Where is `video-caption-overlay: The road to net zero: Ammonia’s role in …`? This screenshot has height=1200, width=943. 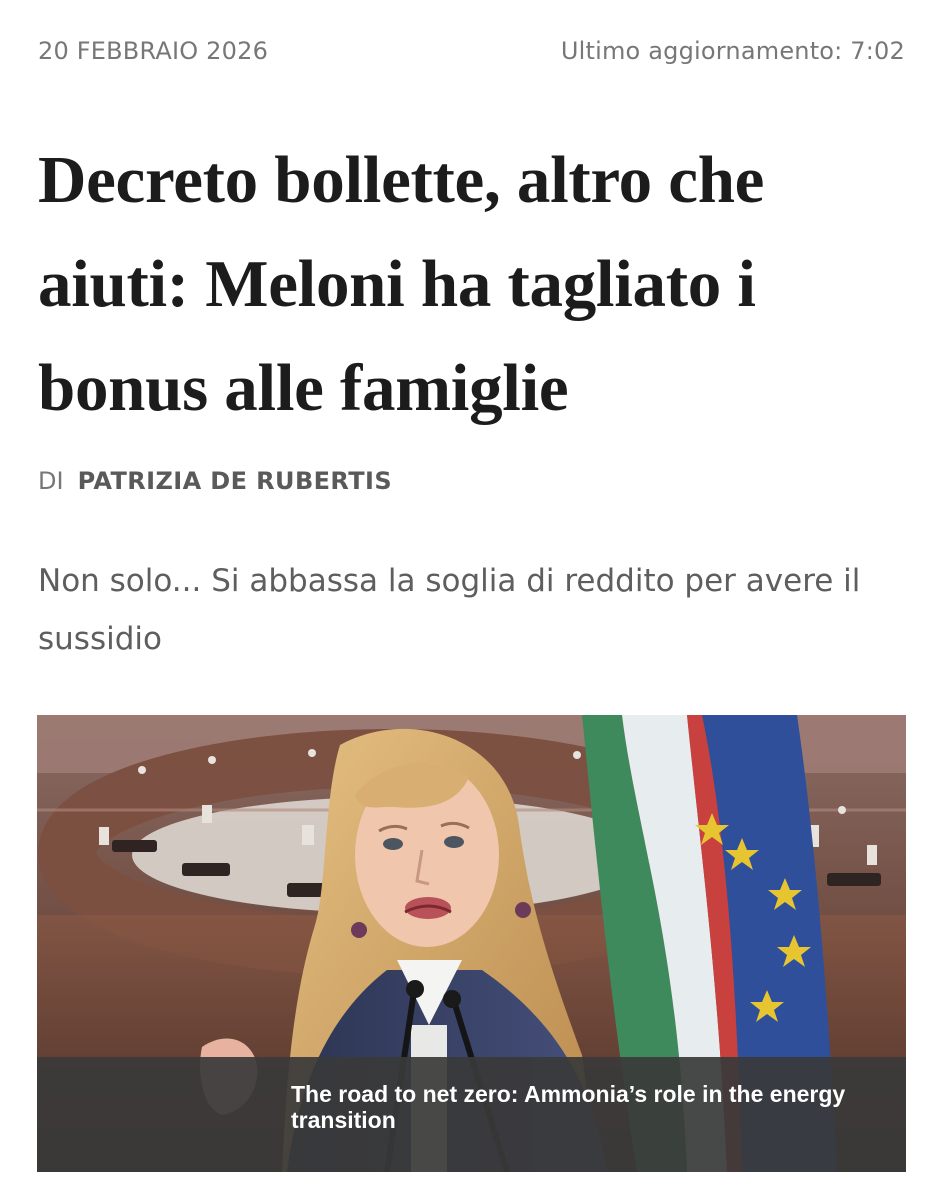
video-caption-overlay: The road to net zero: Ammonia’s role in … is located at coordinates (471, 1114).